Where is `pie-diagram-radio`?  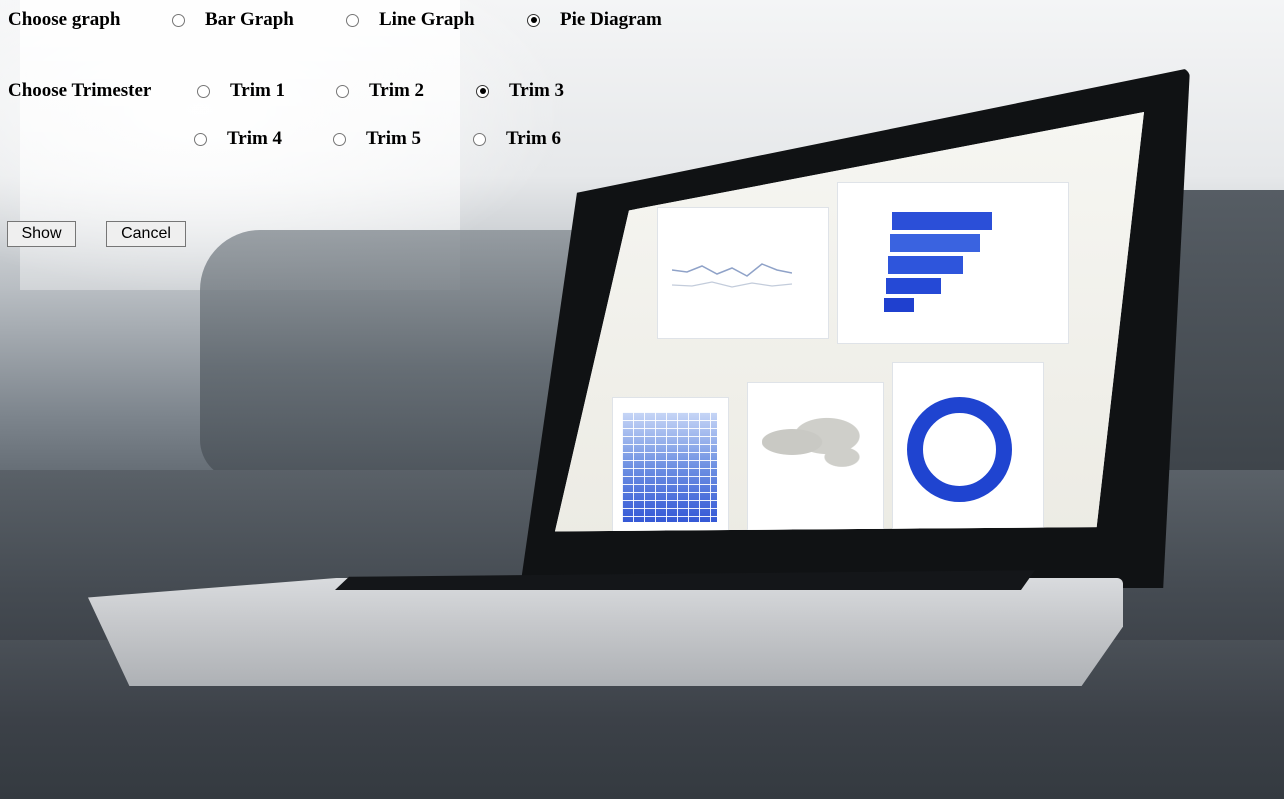 pie-diagram-radio is located at coordinates (533, 20).